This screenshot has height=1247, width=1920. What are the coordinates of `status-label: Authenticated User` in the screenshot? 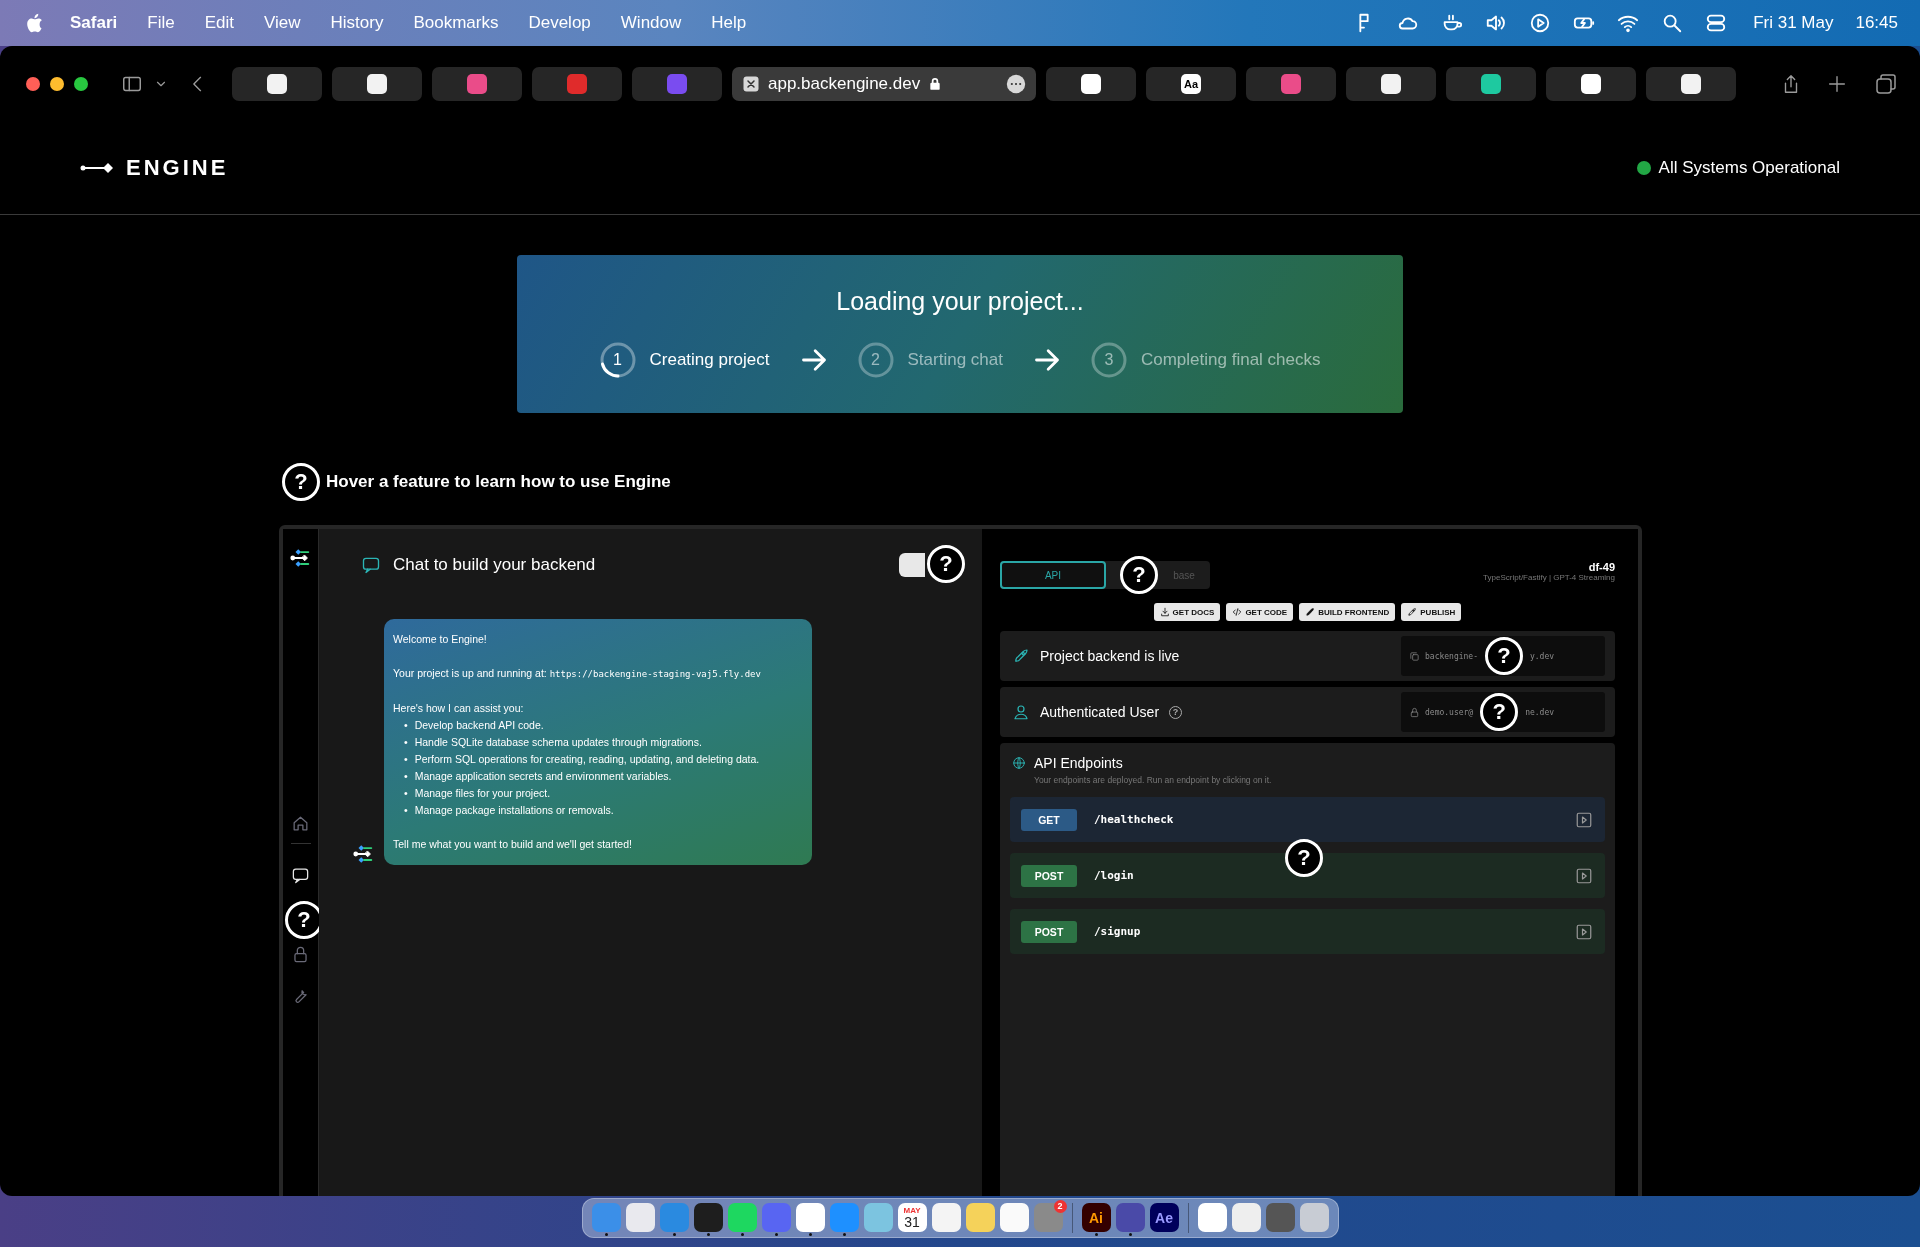 It's located at (1100, 712).